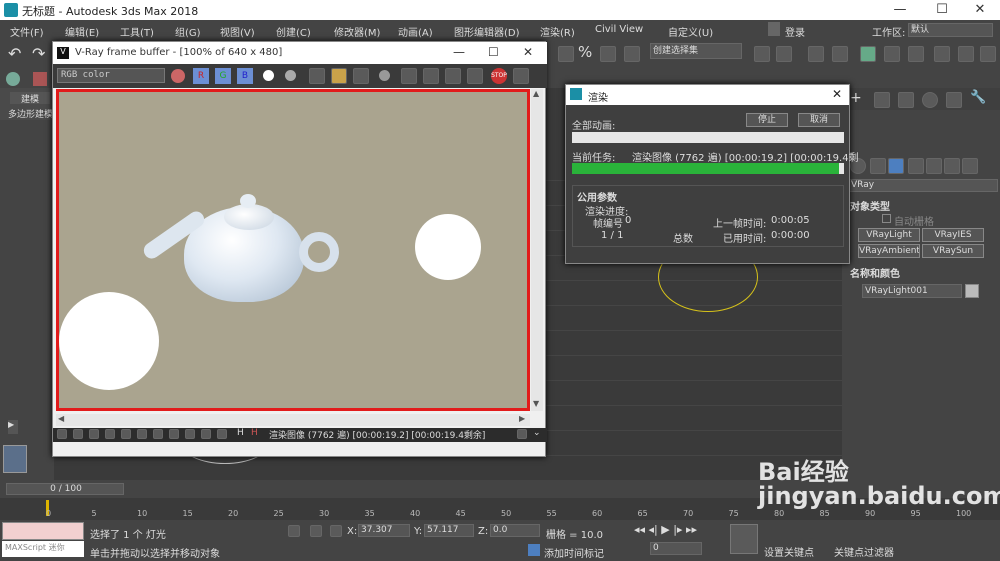  I want to click on snap-angle-icon, so click(566, 54).